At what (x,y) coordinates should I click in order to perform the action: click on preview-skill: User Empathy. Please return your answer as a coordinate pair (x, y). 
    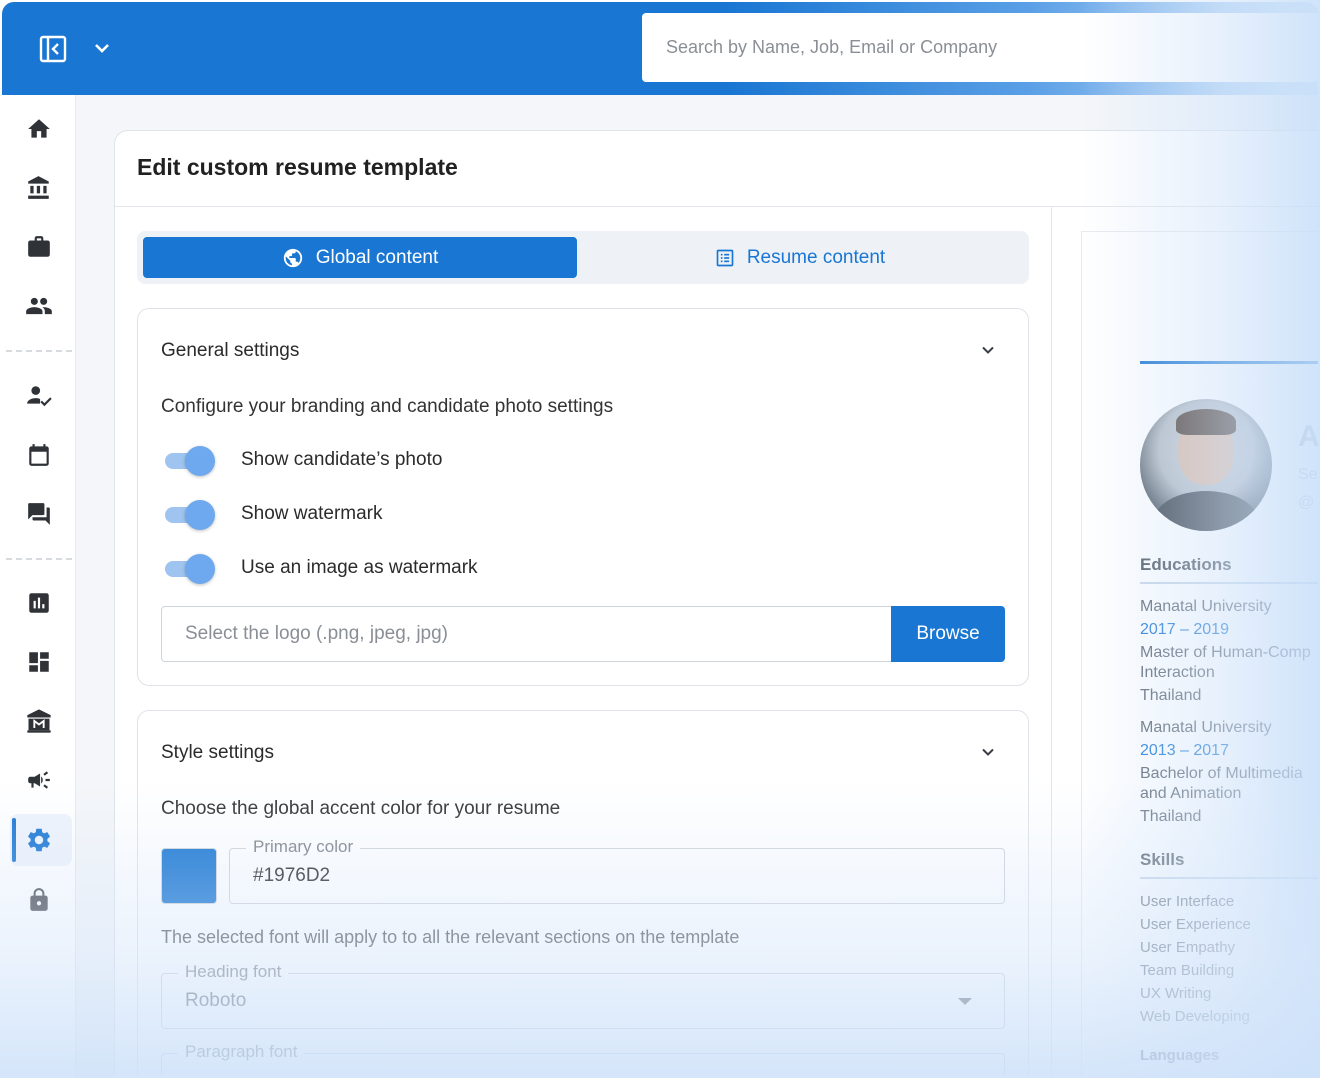
    Looking at the image, I should click on (1188, 947).